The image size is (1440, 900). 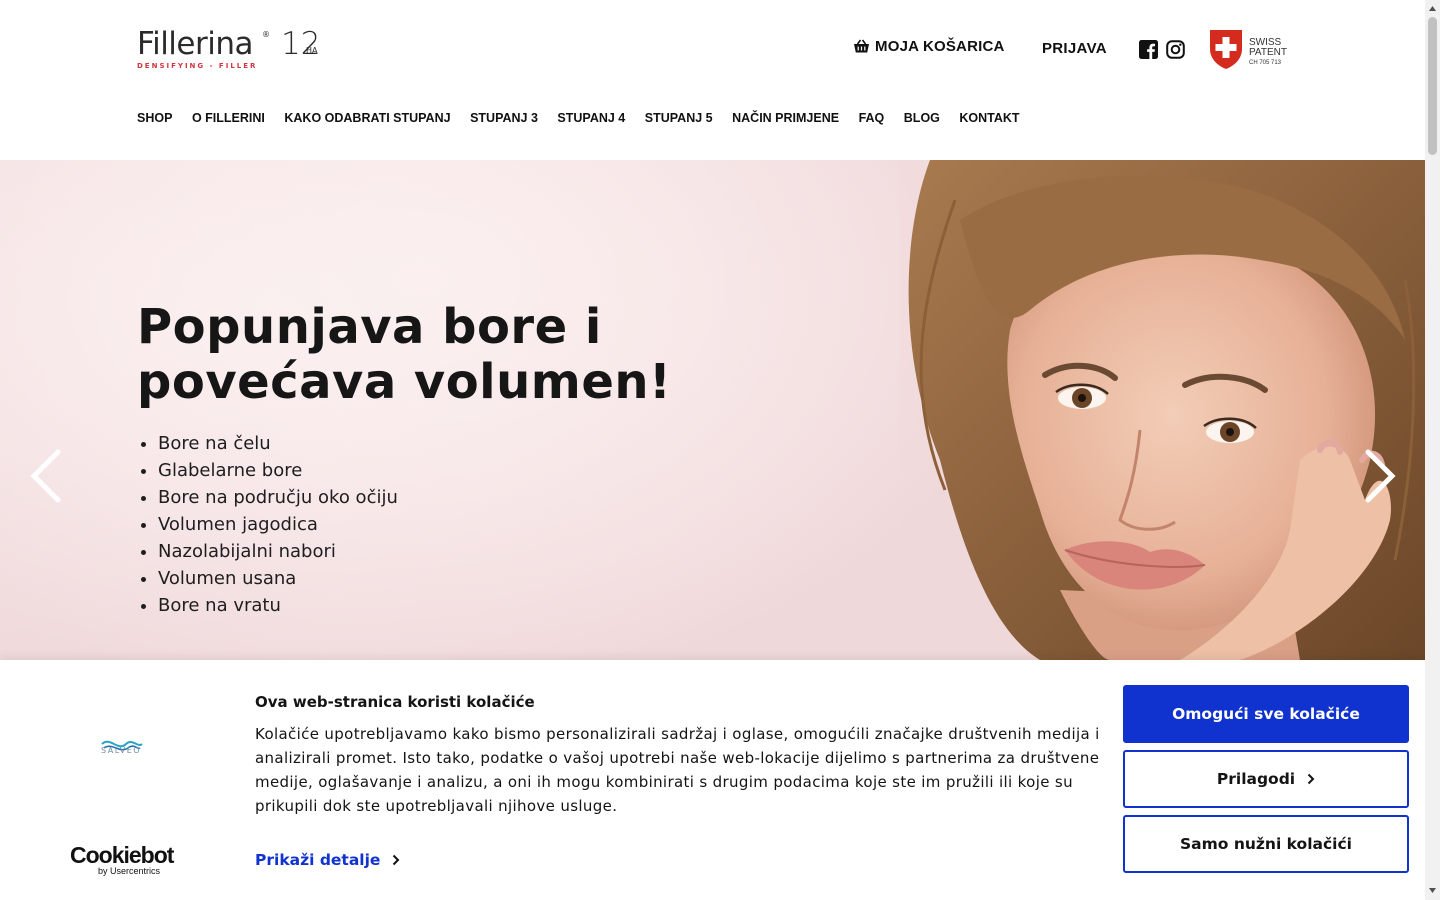 I want to click on nav-o-fillerini: O FILLERINI, so click(x=228, y=118).